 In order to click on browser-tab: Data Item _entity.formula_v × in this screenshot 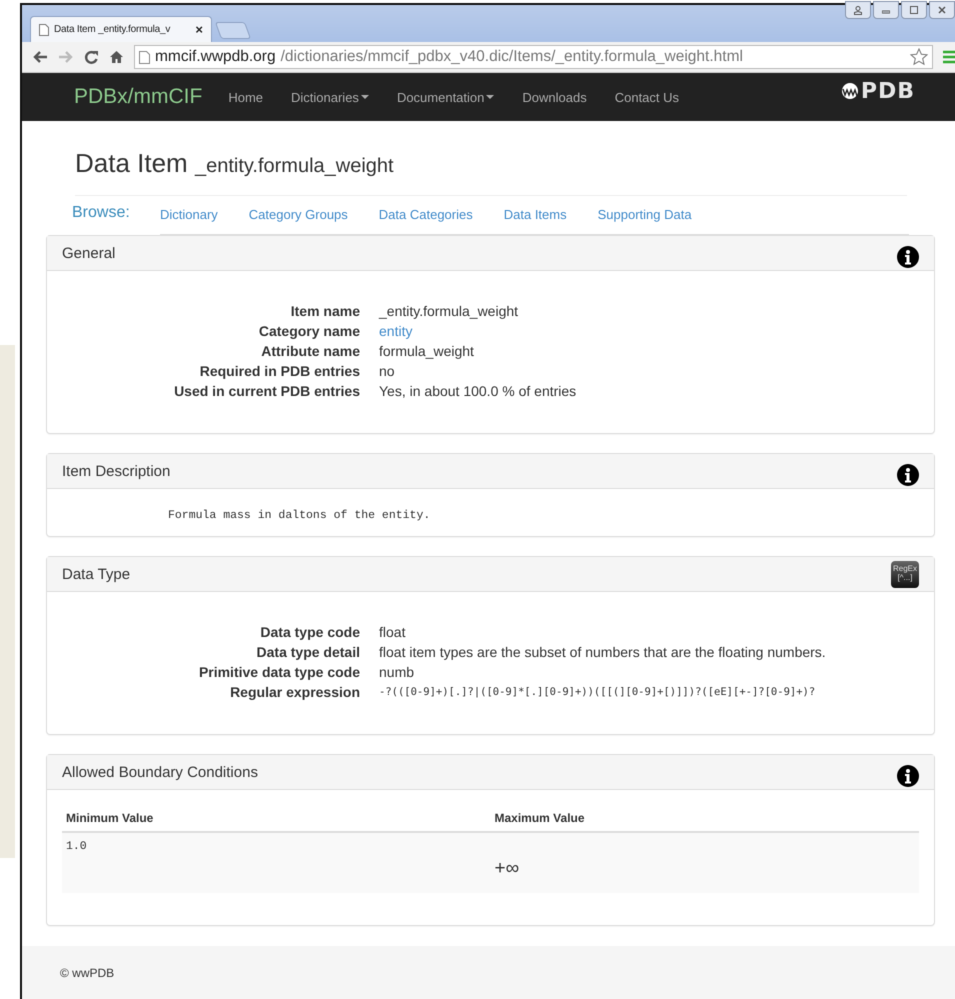, I will do `click(121, 29)`.